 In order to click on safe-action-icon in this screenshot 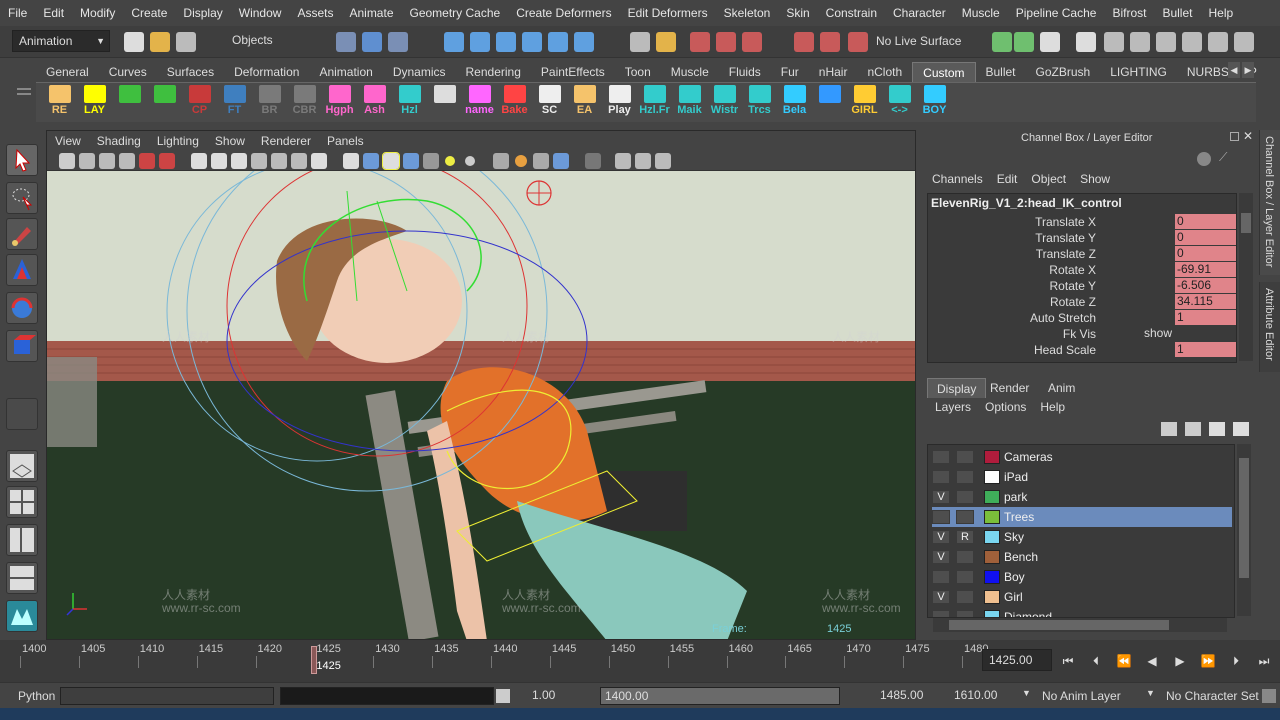, I will do `click(299, 161)`.